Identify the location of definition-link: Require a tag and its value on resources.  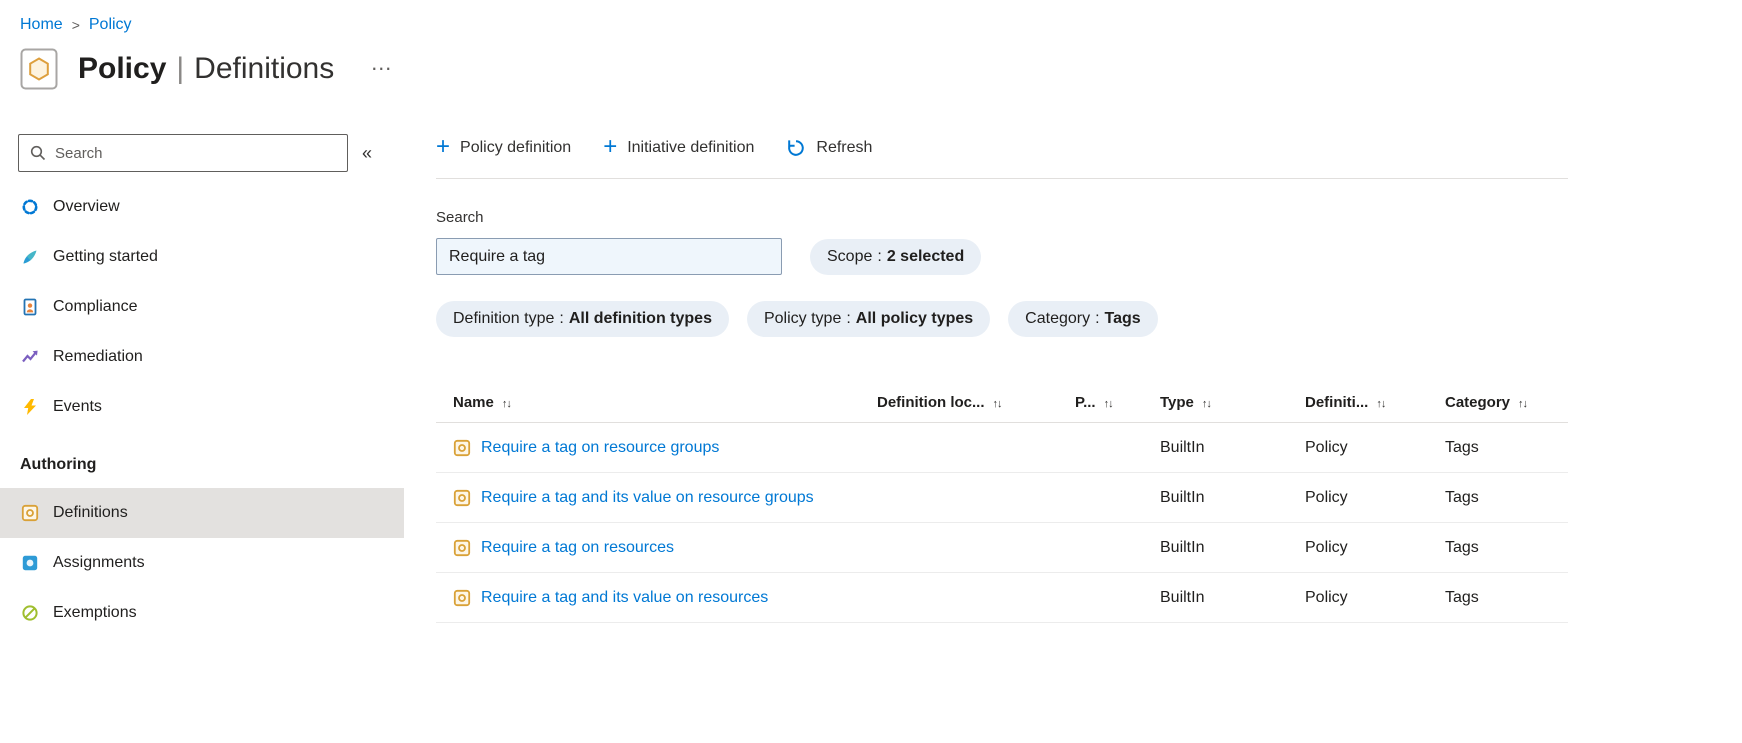
(665, 598).